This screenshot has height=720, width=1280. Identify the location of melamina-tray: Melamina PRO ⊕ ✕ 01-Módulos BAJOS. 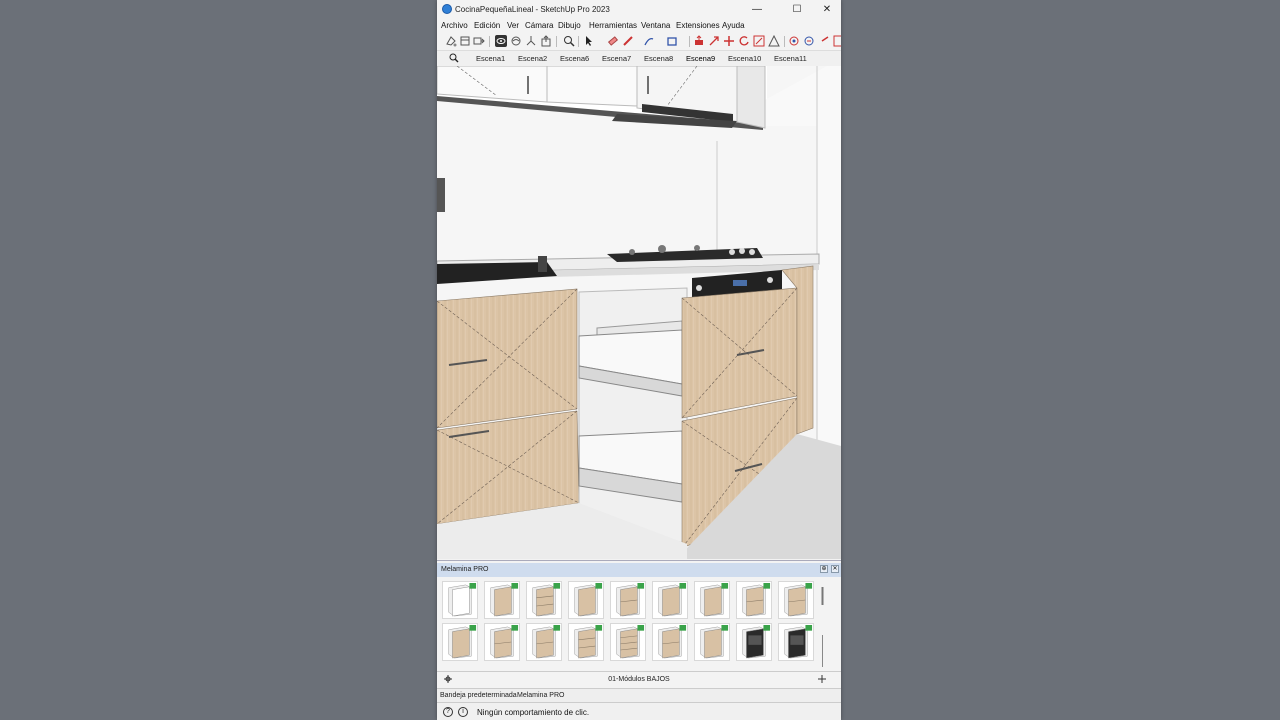
(639, 624).